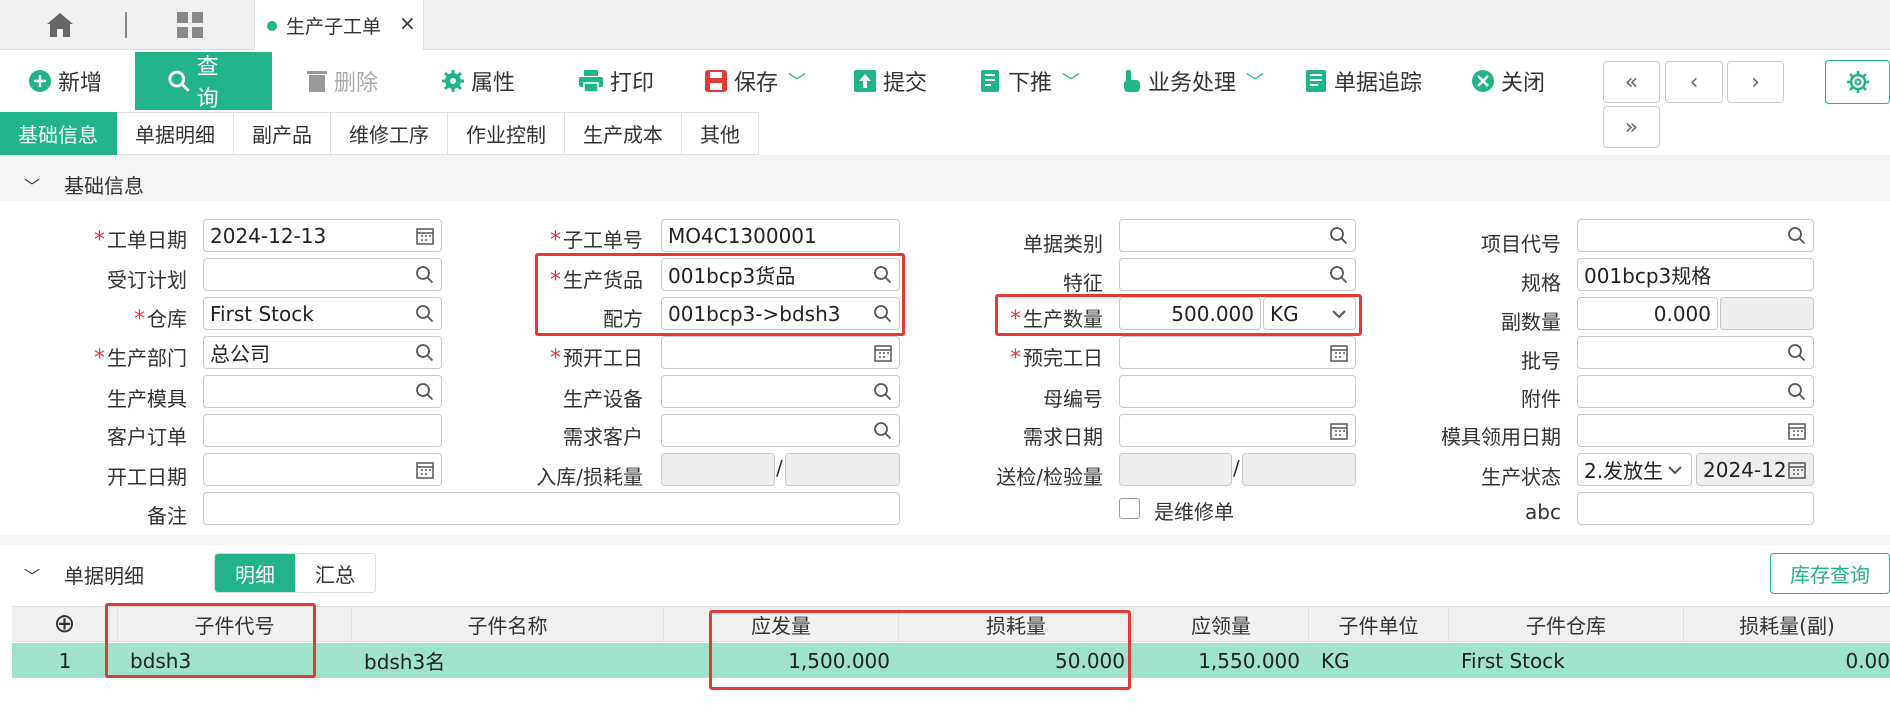  Describe the element at coordinates (65, 660) in the screenshot. I see `row-number: 1` at that location.